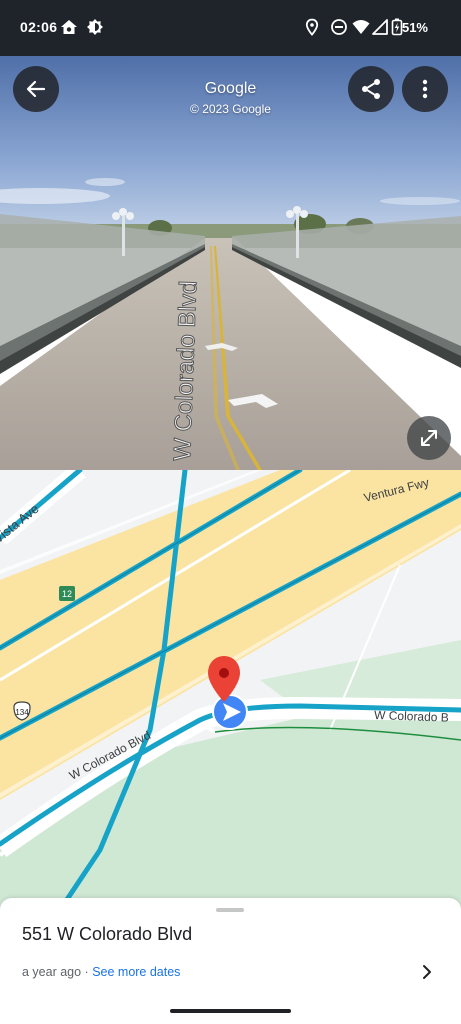 This screenshot has height=1024, width=461. I want to click on capture-date-row: a year ago · See more dates, so click(101, 972).